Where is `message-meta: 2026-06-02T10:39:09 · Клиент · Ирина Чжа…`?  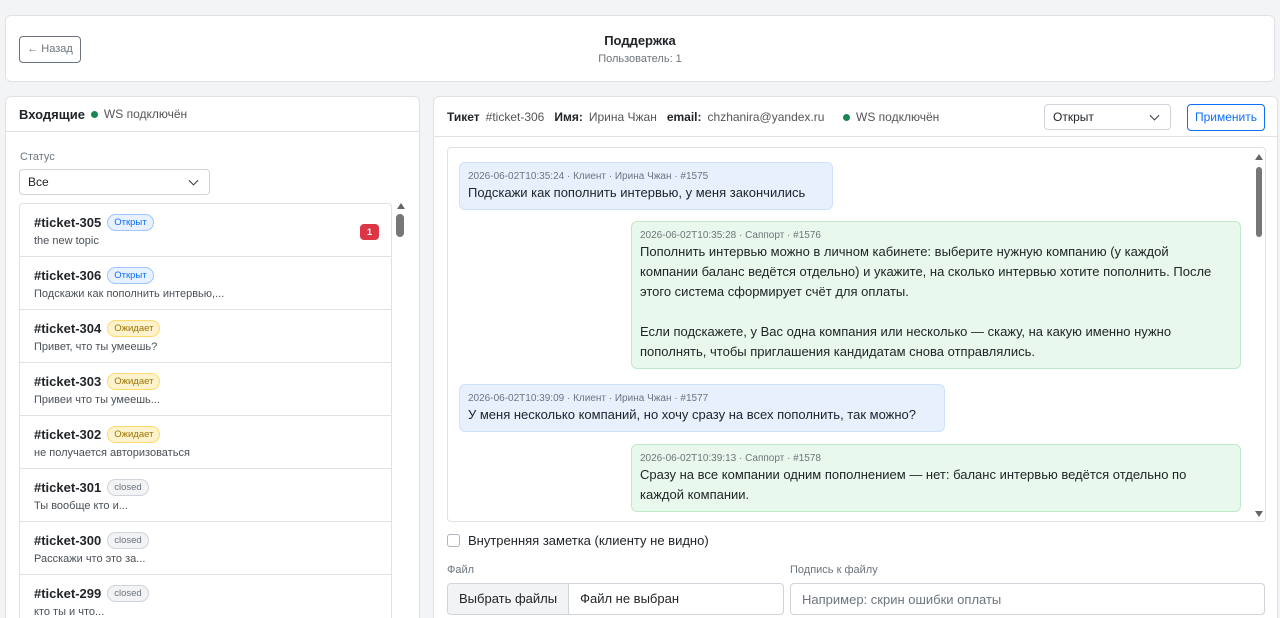 message-meta: 2026-06-02T10:39:09 · Клиент · Ирина Чжа… is located at coordinates (588, 398).